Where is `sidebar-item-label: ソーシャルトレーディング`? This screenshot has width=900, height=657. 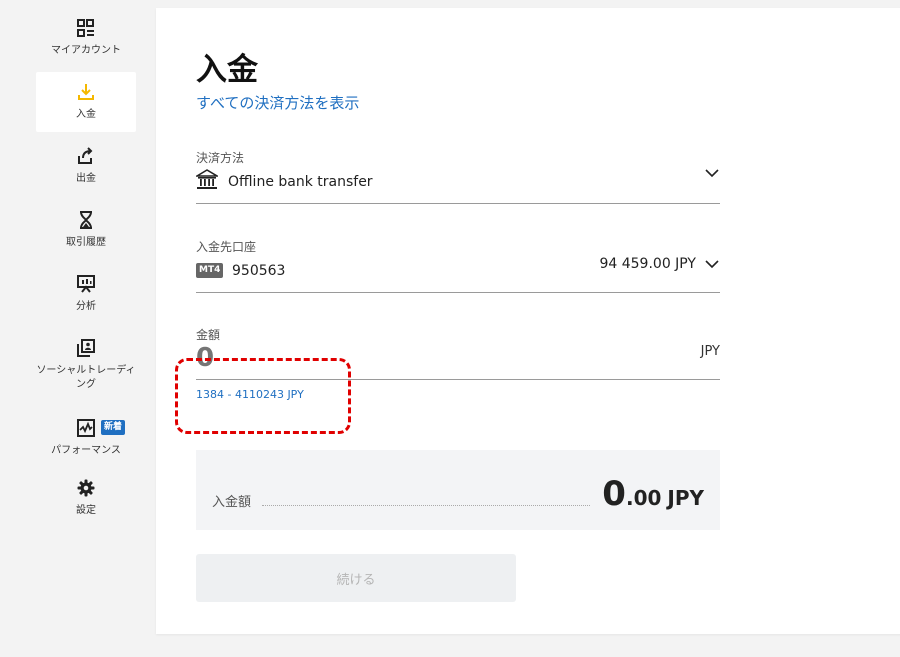
sidebar-item-label: ソーシャルトレーディング is located at coordinates (86, 377).